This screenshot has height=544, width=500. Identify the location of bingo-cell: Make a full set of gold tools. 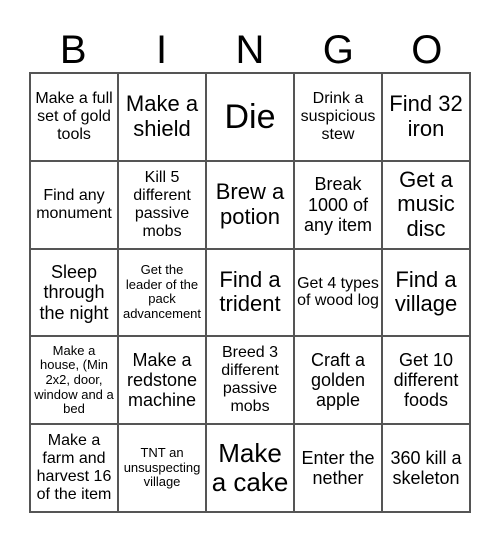
(74, 117).